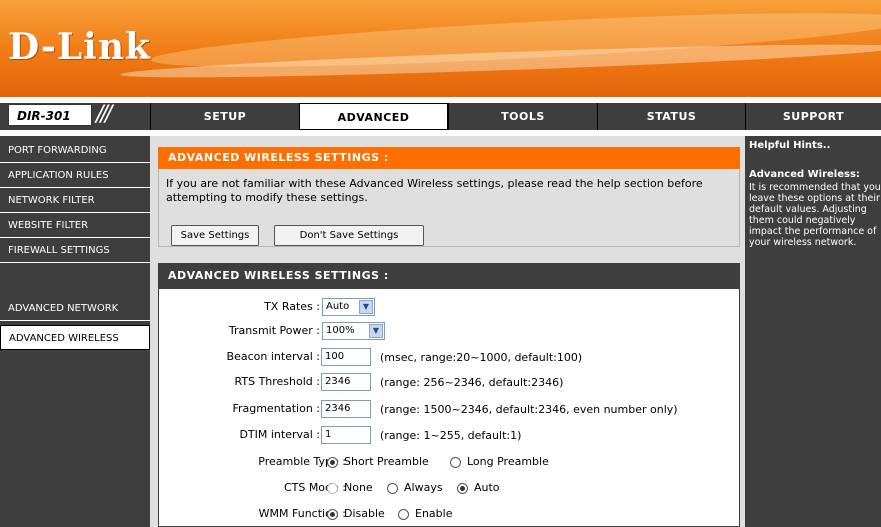  Describe the element at coordinates (358, 487) in the screenshot. I see `cts-none-label: None` at that location.